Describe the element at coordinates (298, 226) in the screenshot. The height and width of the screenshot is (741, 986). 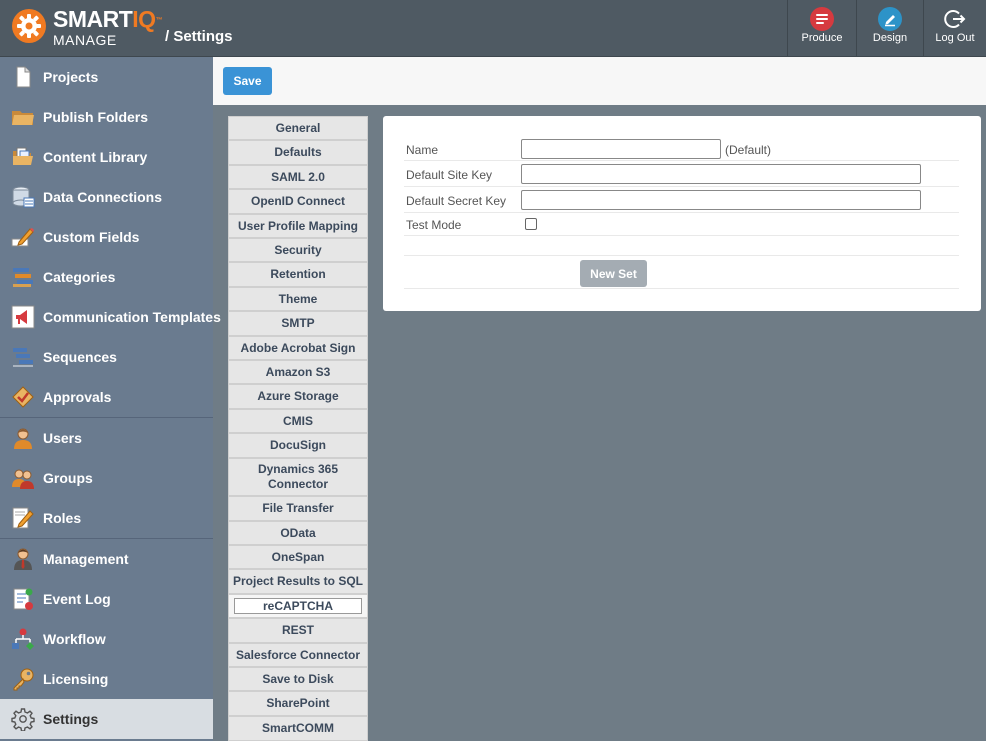
I see `tab-user-profile-mapping: User Profile Mapping` at that location.